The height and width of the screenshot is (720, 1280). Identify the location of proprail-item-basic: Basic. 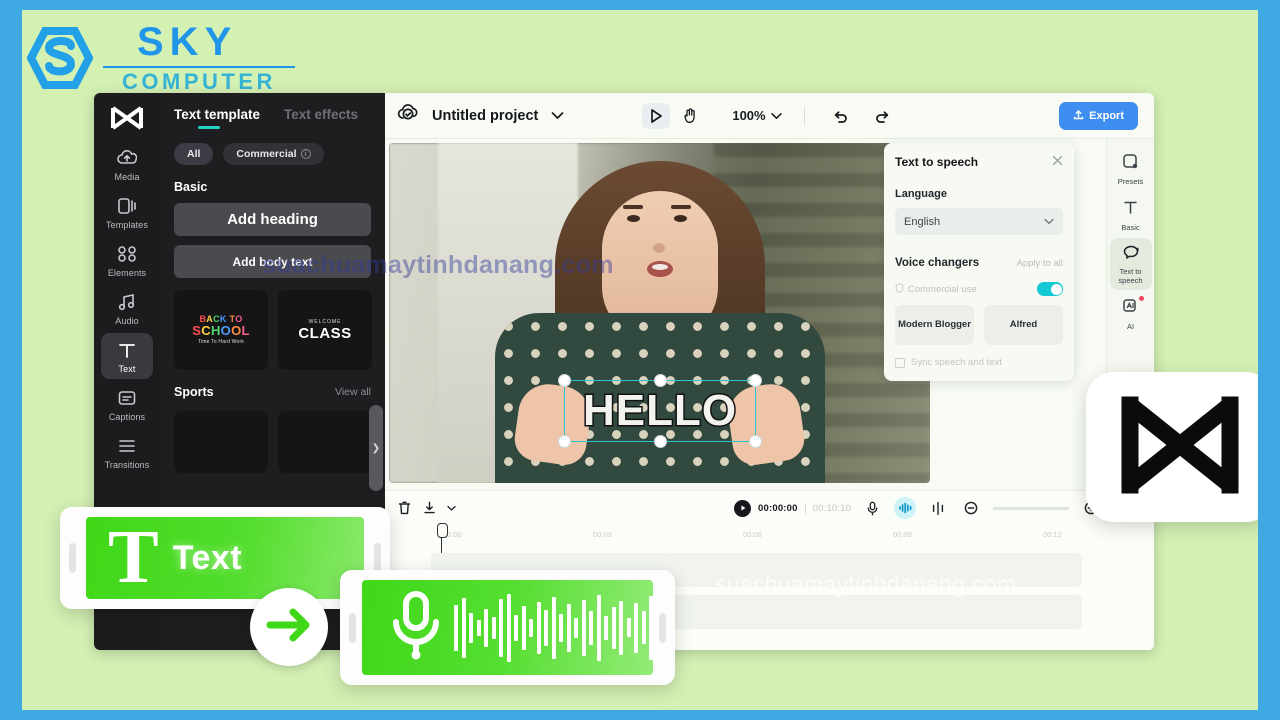
(1131, 215).